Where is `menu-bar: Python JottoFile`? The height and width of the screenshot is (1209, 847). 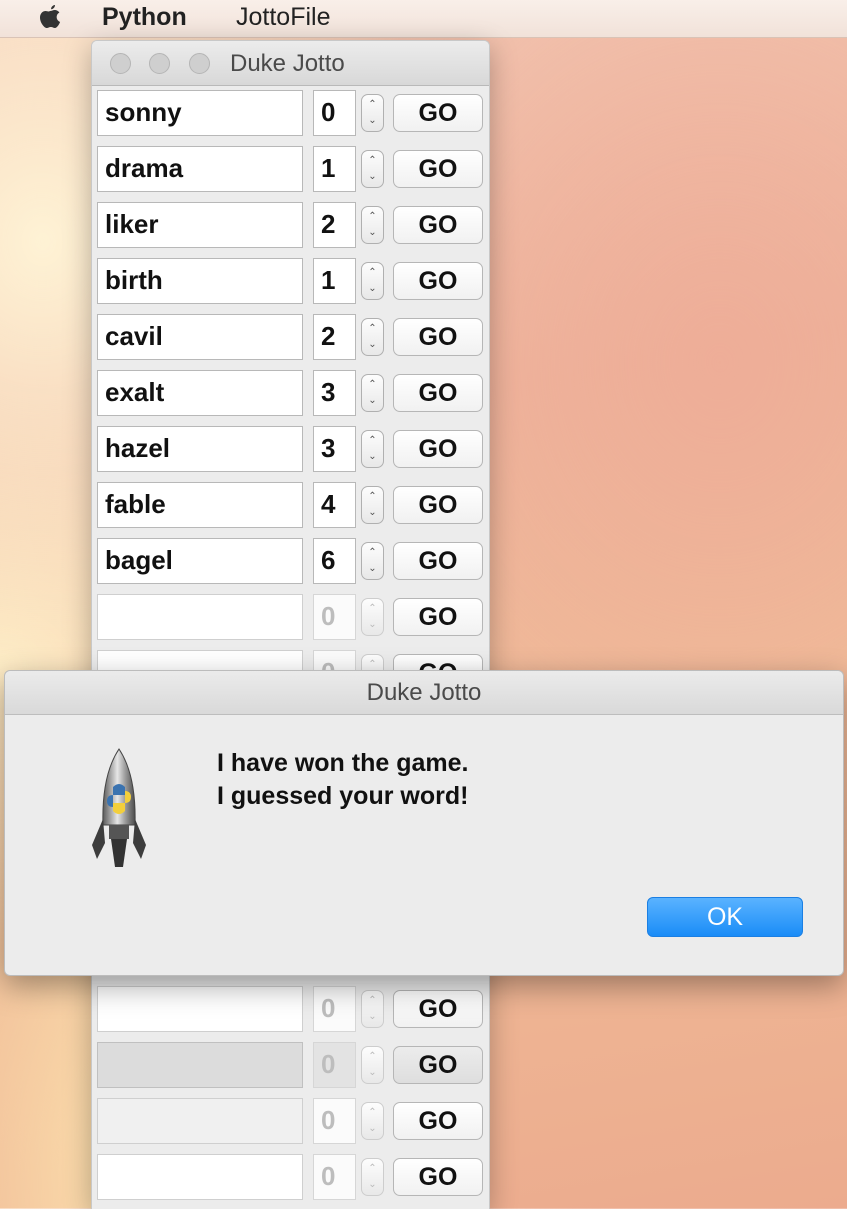
menu-bar: Python JottoFile is located at coordinates (423, 19).